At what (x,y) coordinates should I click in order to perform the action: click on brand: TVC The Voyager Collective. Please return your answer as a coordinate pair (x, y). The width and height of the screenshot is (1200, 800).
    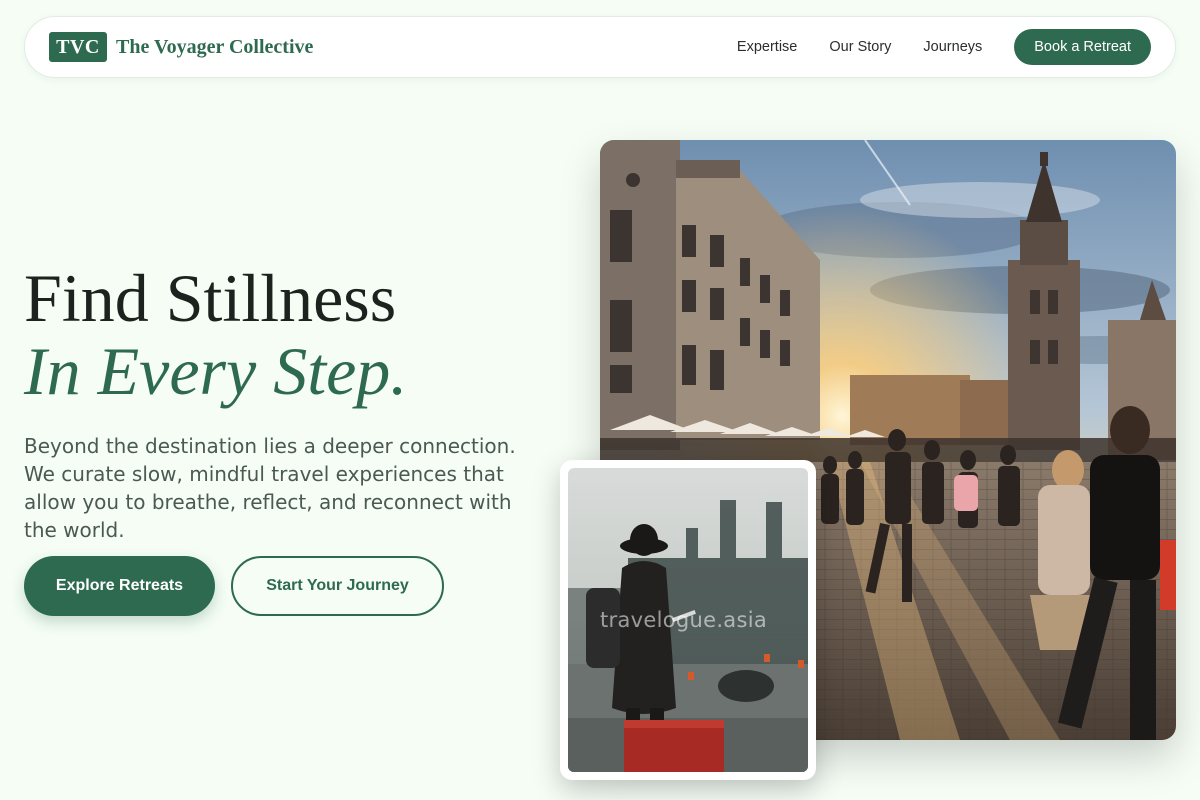
    Looking at the image, I should click on (181, 47).